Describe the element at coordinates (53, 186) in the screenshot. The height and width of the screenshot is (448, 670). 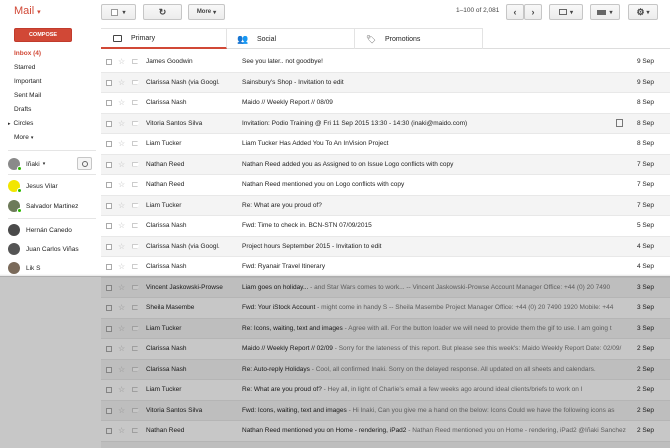
I see `chat-contact: Jesus Vilar` at that location.